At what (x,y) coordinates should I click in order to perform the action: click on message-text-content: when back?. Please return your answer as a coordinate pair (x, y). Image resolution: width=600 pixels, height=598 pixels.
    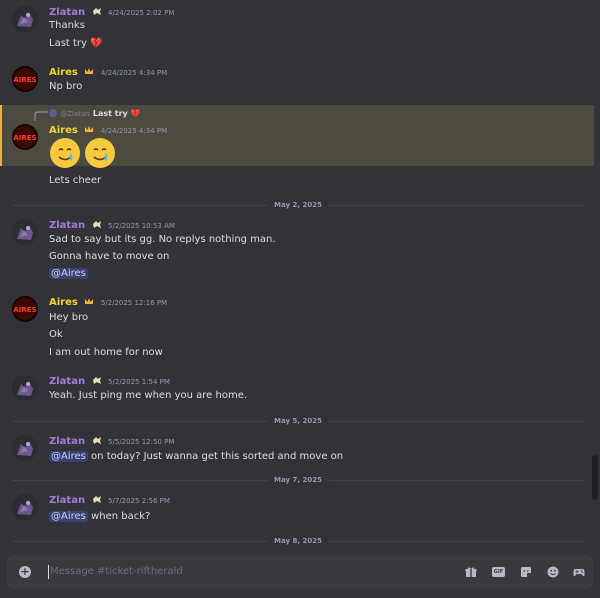
    Looking at the image, I should click on (119, 516).